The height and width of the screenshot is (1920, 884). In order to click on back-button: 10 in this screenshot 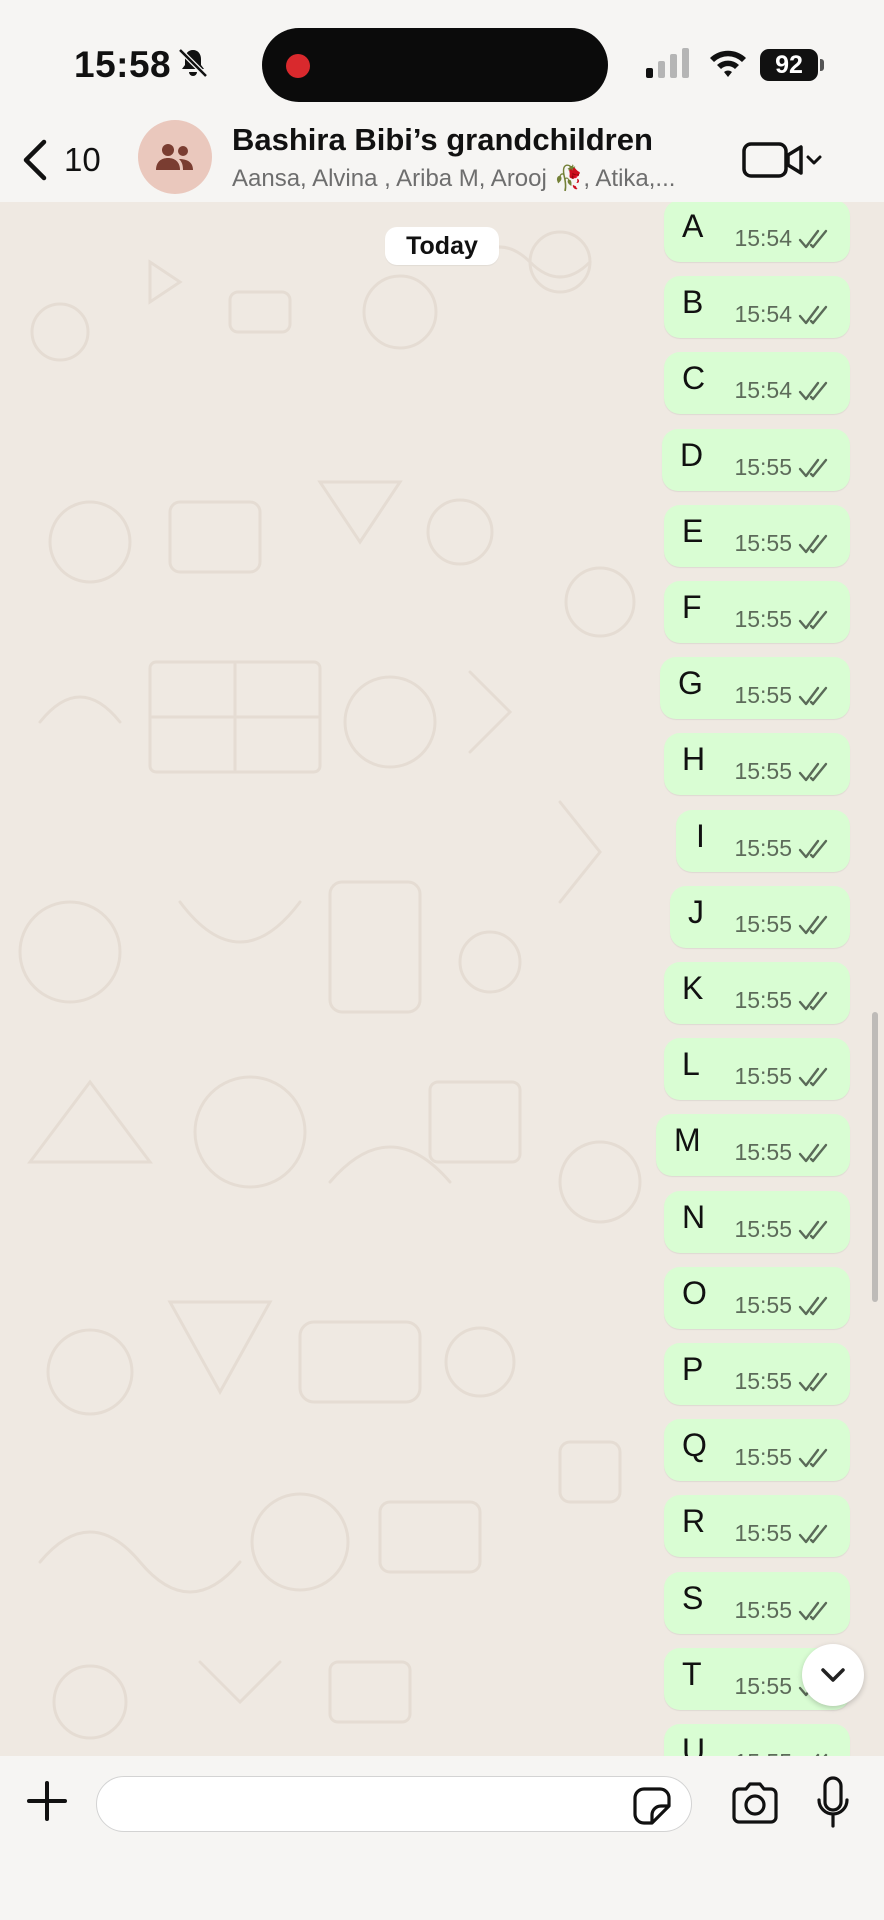, I will do `click(75, 160)`.